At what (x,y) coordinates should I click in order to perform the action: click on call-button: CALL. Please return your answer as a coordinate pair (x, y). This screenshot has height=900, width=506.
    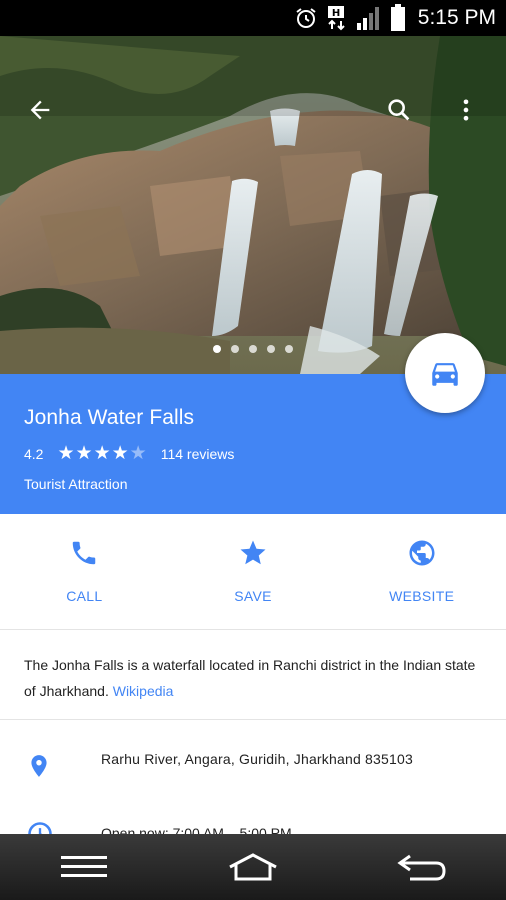
    Looking at the image, I should click on (84, 571).